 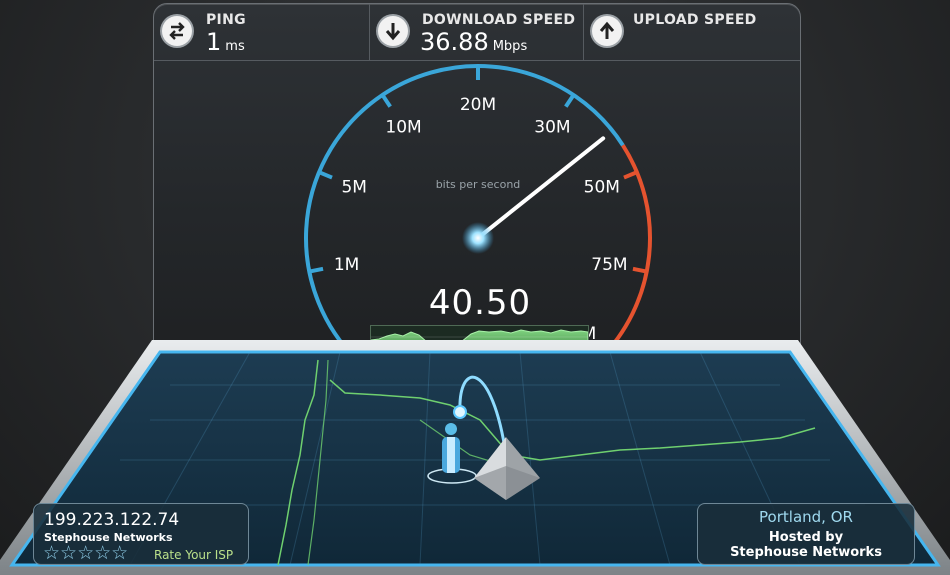 What do you see at coordinates (478, 105) in the screenshot?
I see `gauge-tick-label: 20M` at bounding box center [478, 105].